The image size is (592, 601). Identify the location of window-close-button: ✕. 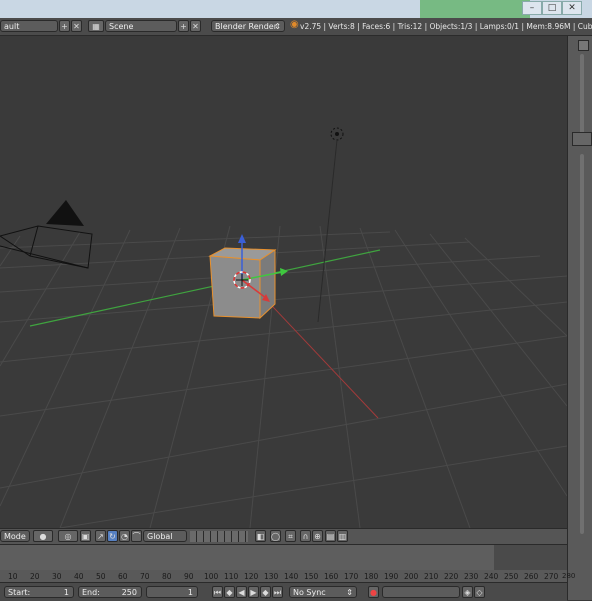
(572, 8).